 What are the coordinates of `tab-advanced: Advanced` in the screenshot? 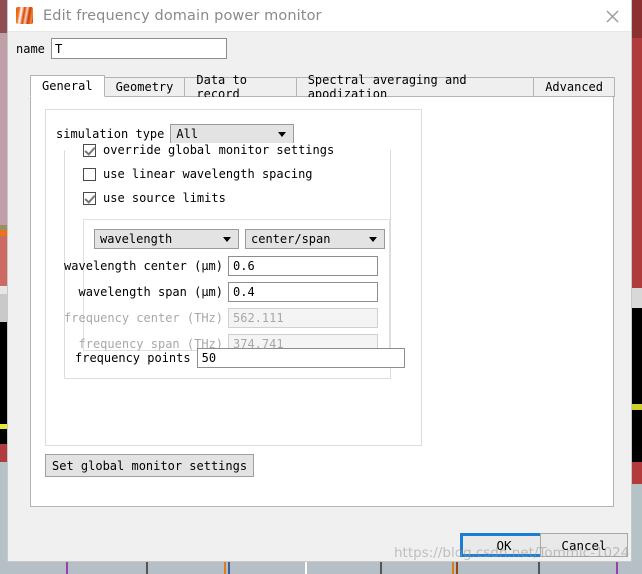 It's located at (574, 87).